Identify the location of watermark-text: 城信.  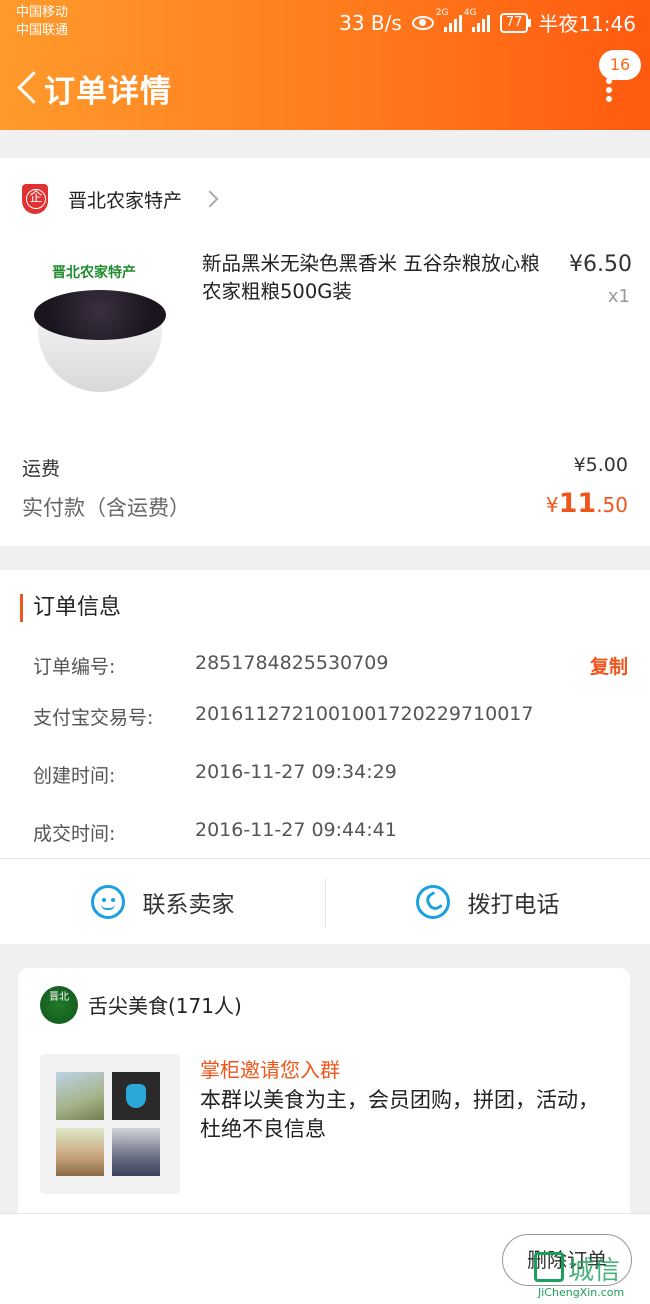
(594, 1271).